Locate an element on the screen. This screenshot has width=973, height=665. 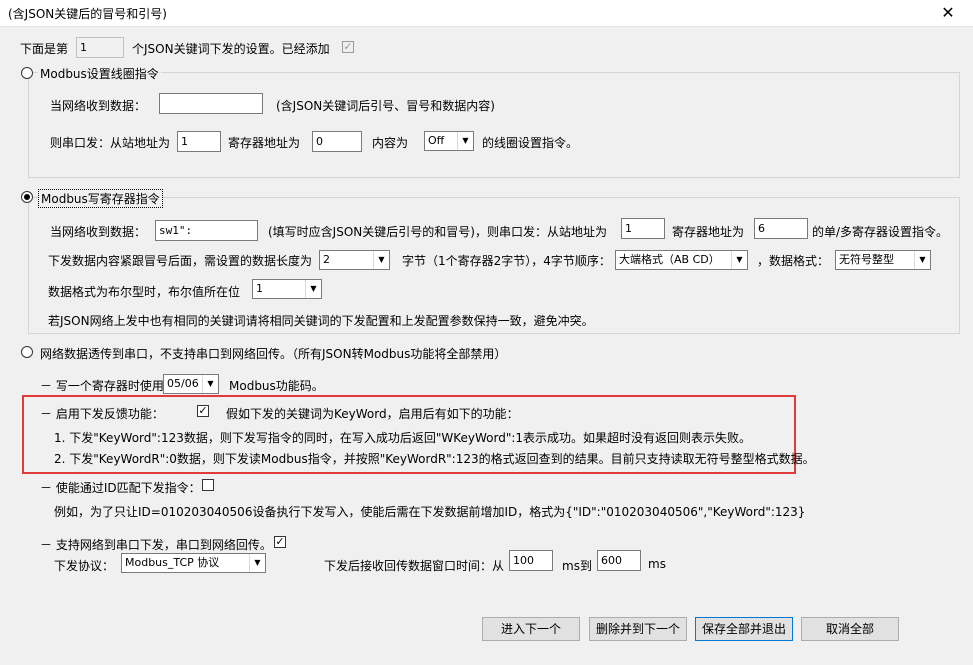
coil-reg-label: 寄存器地址为 is located at coordinates (264, 143).